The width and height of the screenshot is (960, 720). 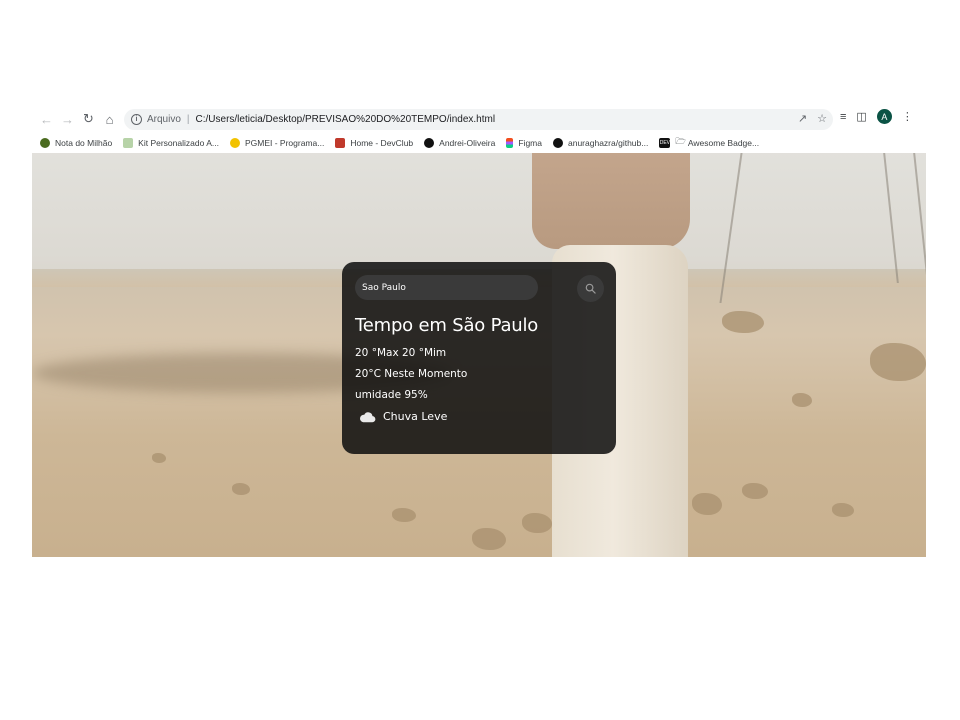 What do you see at coordinates (391, 395) in the screenshot?
I see `humidity: umidade 95%` at bounding box center [391, 395].